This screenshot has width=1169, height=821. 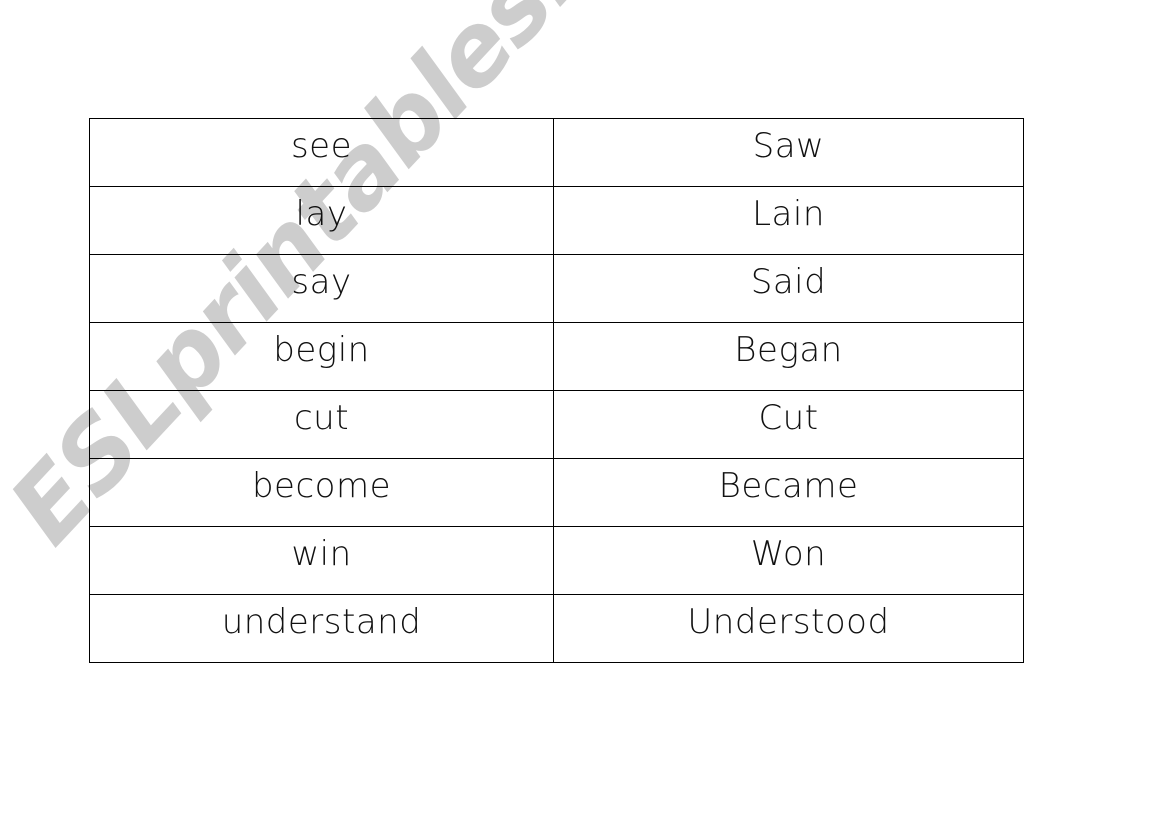 I want to click on table-row: say Said, so click(x=556, y=288).